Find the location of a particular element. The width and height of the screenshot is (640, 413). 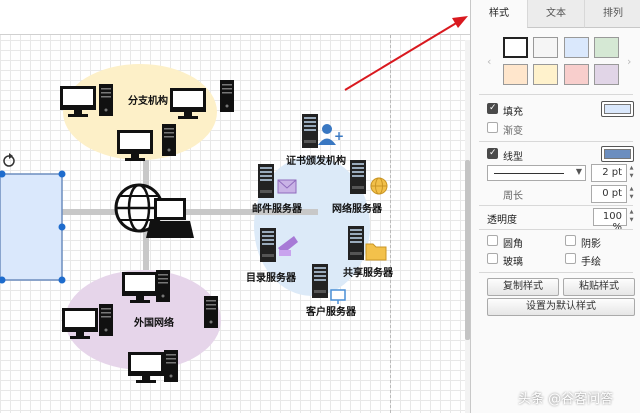

web-server-icon is located at coordinates (358, 177).